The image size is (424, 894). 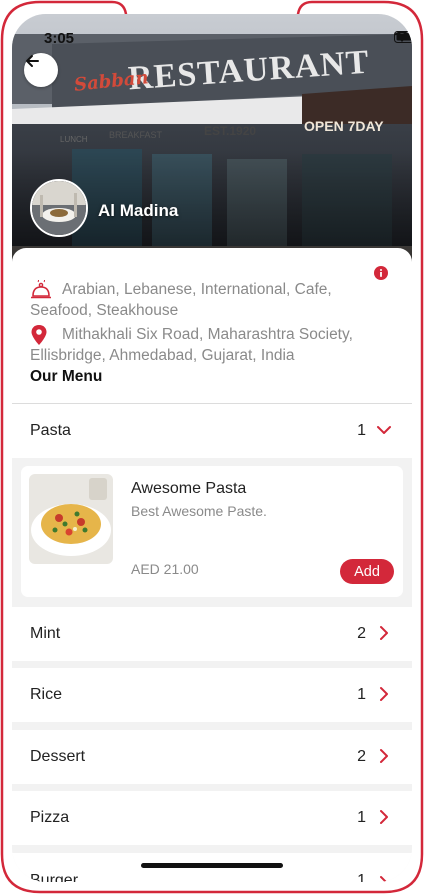 I want to click on restaurant-avatar, so click(x=59, y=208).